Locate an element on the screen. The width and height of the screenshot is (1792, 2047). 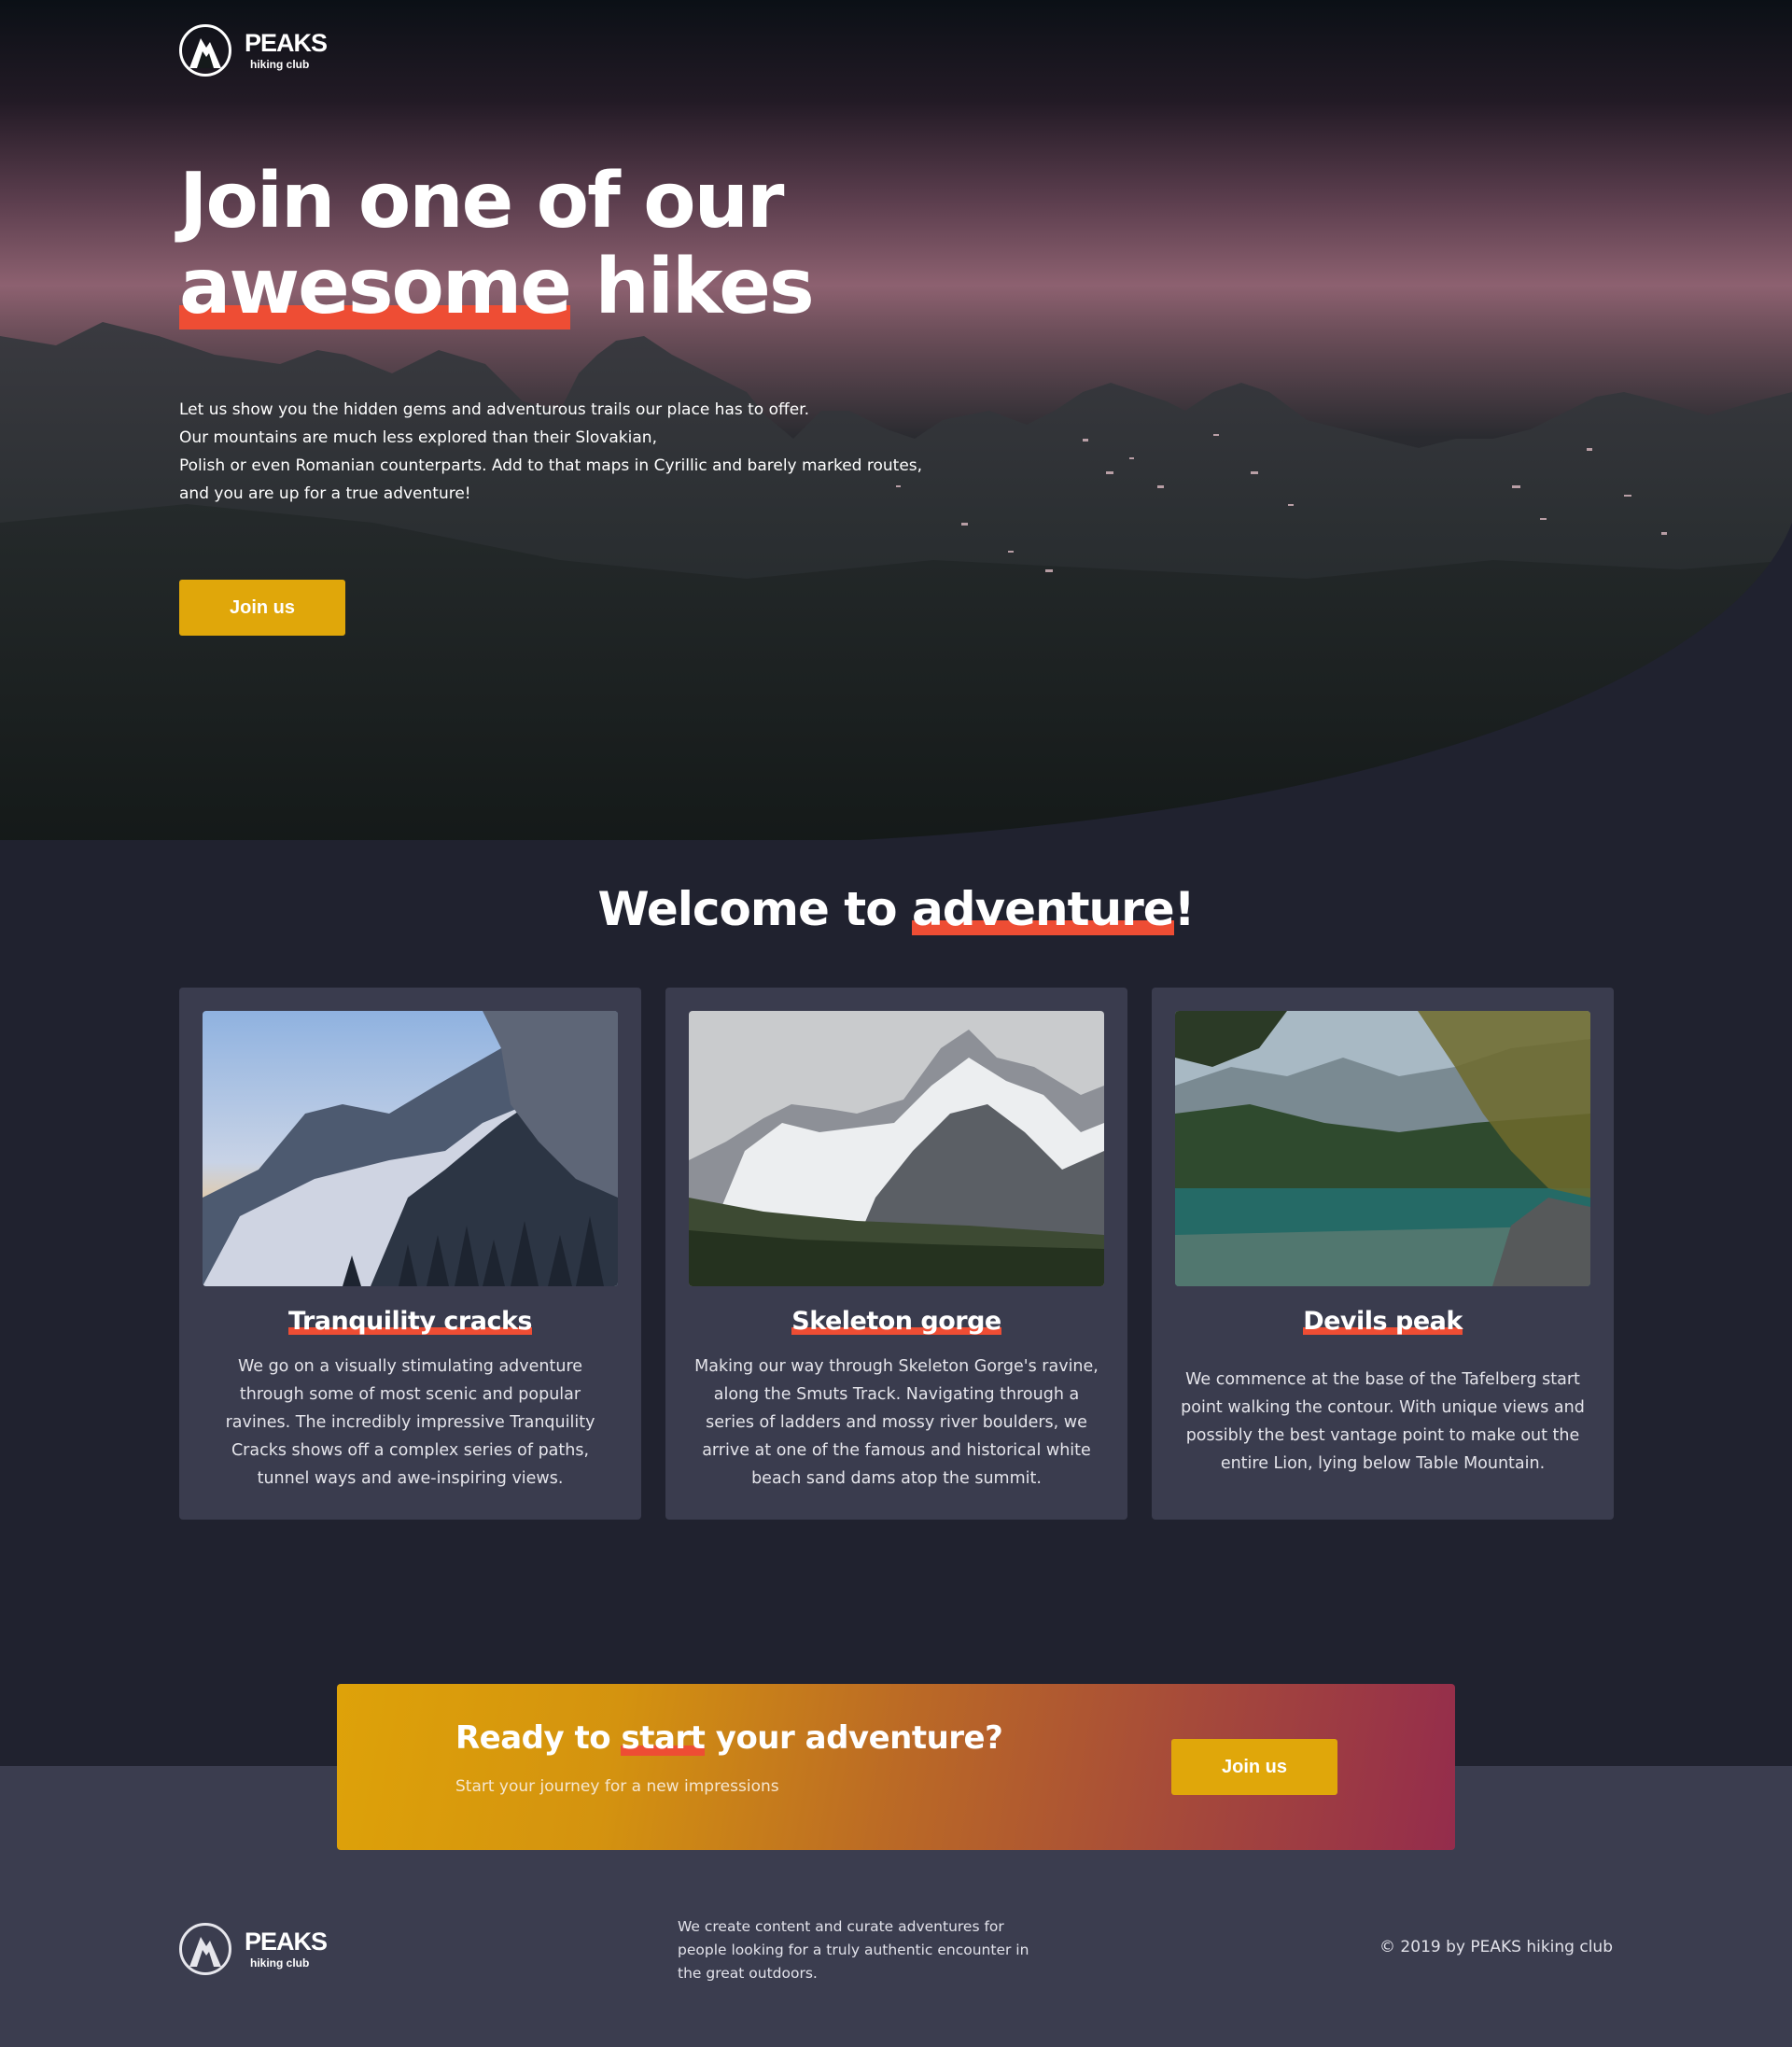
cta-title: Ready to start your adventure? is located at coordinates (729, 1738).